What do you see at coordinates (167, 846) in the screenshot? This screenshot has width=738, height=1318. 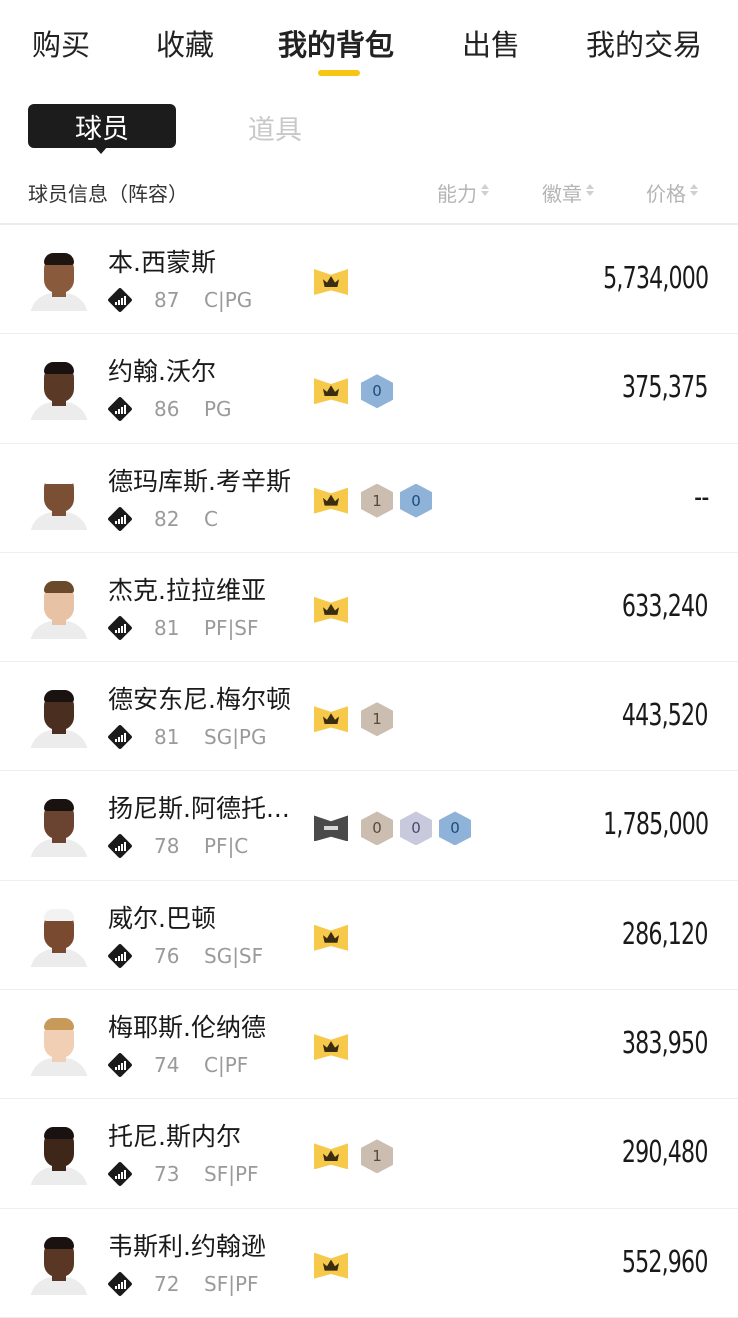 I see `player-rating: 78` at bounding box center [167, 846].